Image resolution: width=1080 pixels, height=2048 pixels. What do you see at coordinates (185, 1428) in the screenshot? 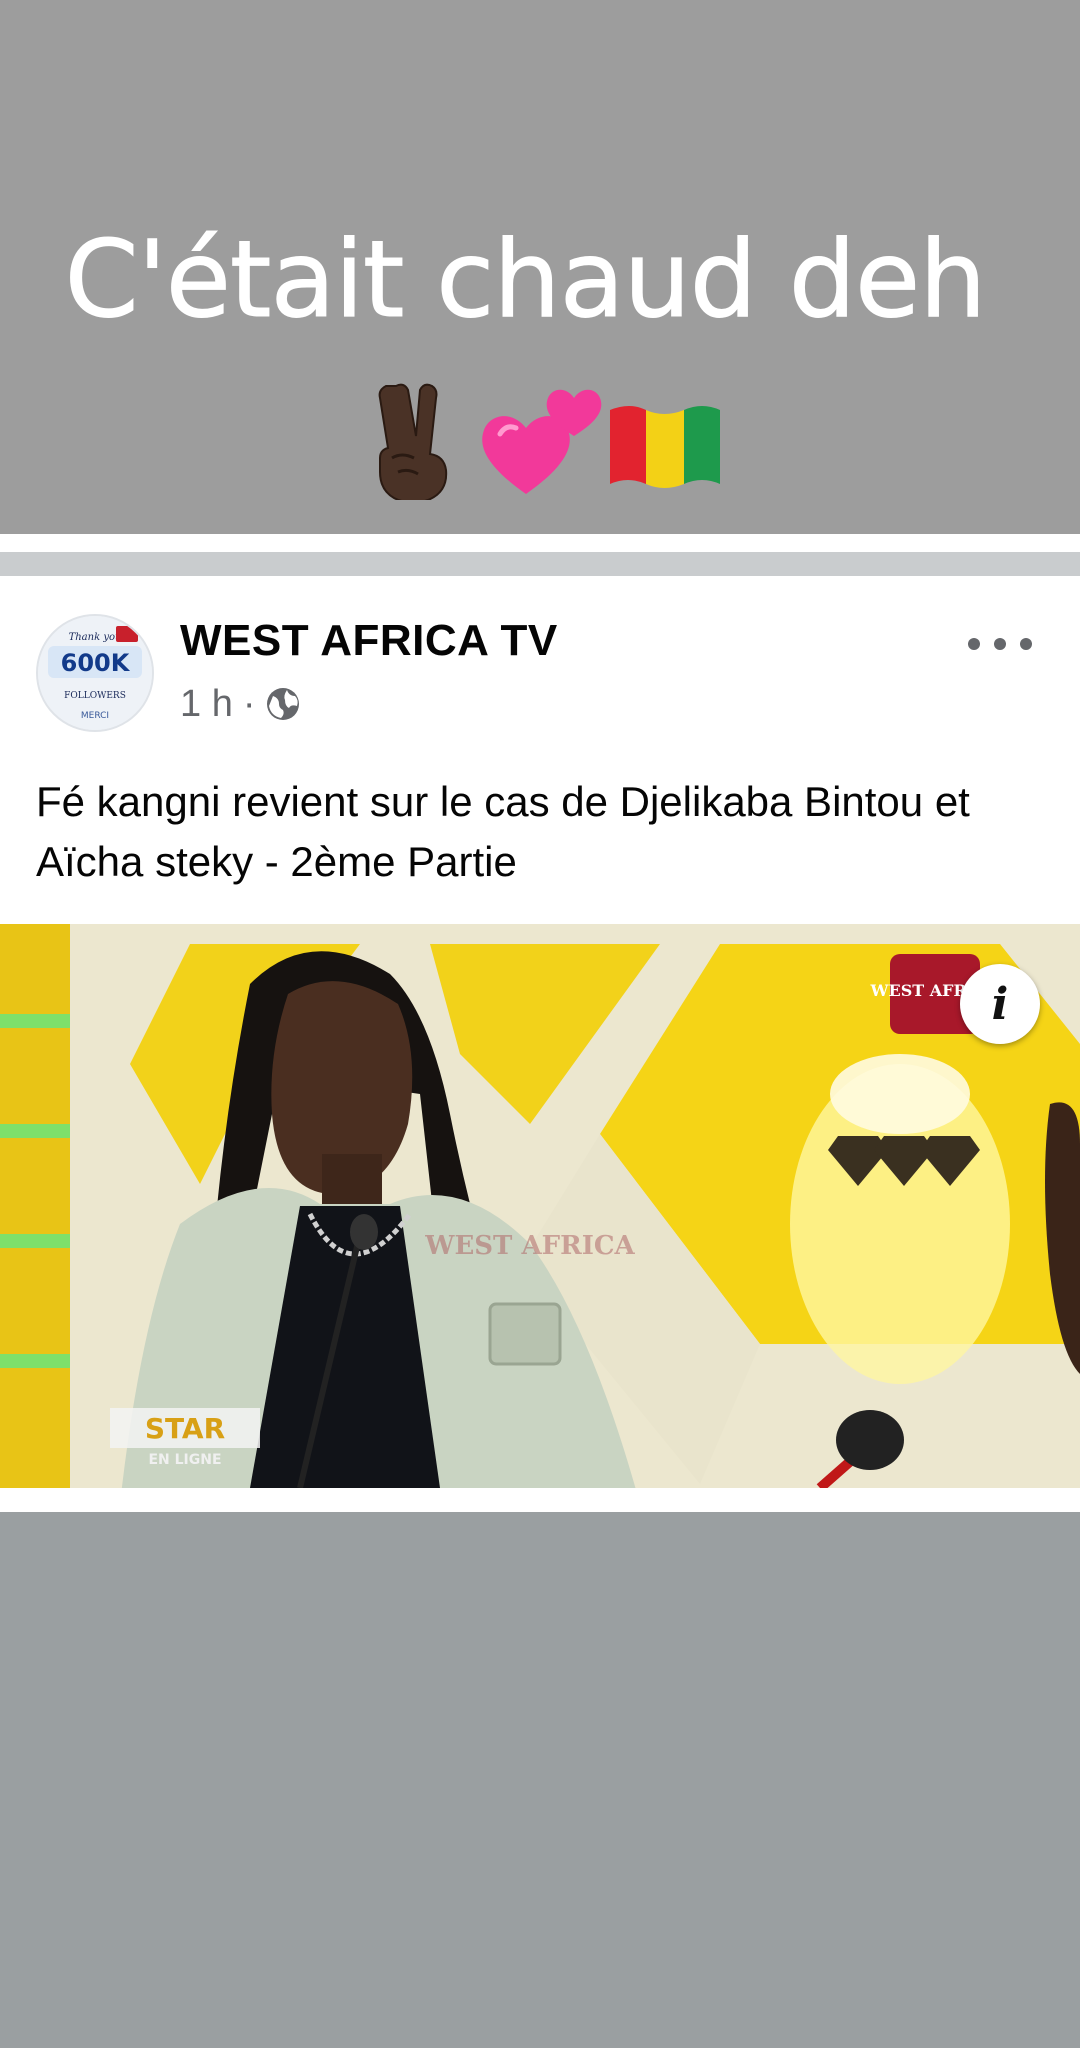
I see `svg-text: STAR` at bounding box center [185, 1428].